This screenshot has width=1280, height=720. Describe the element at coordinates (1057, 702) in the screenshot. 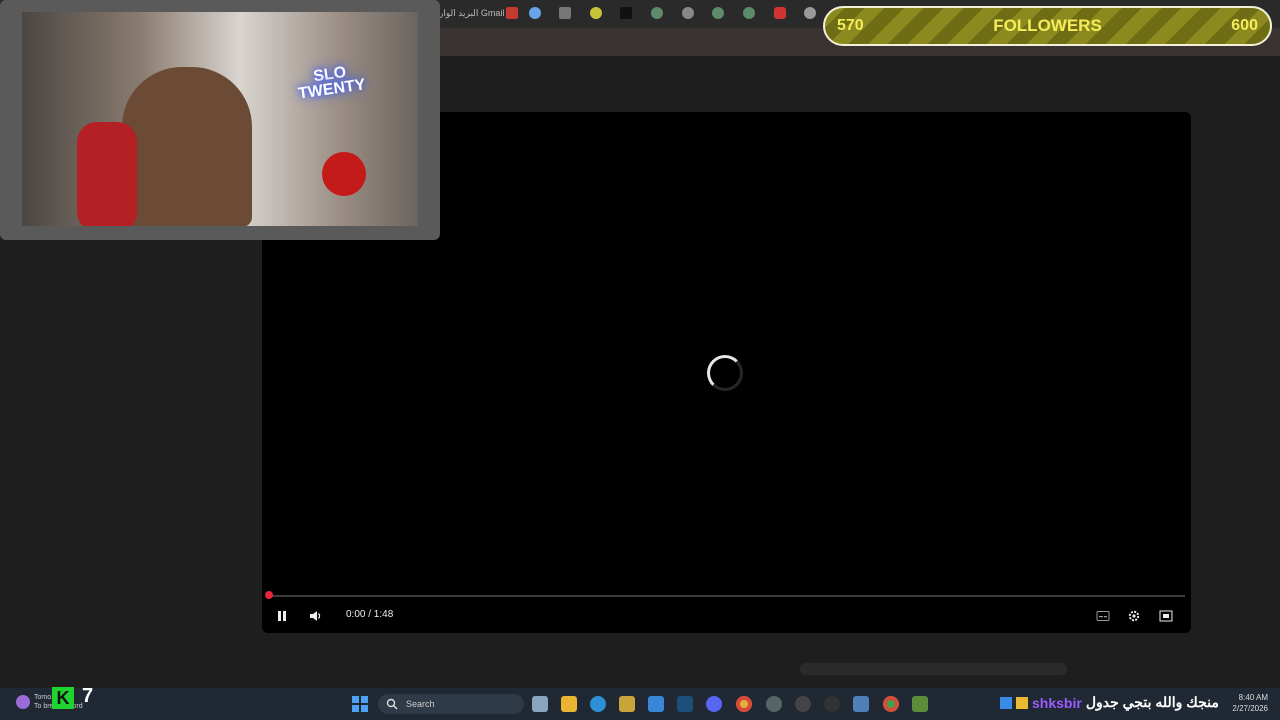

I see `chat-username: shksbir` at that location.